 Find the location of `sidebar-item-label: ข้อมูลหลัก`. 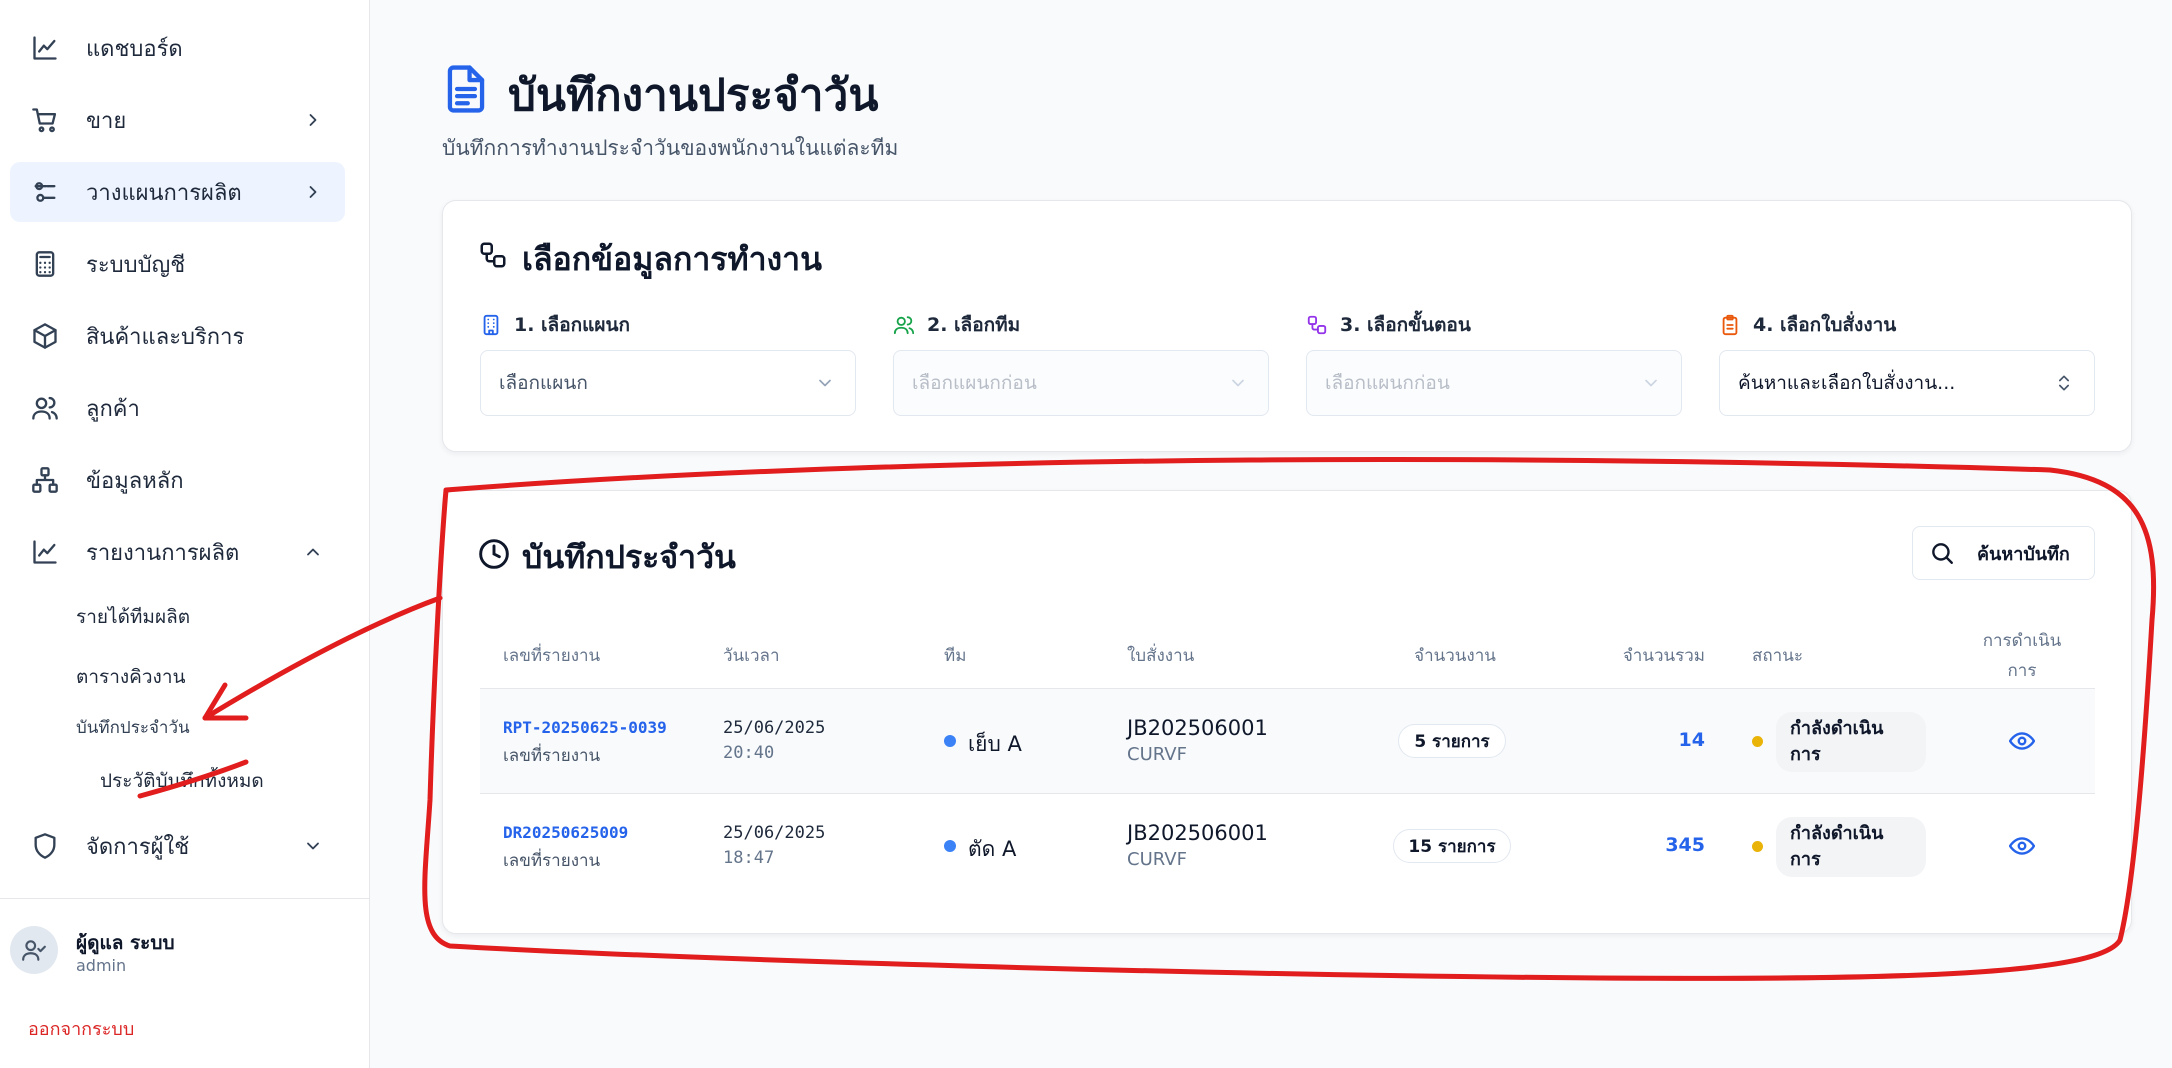

sidebar-item-label: ข้อมูลหลัก is located at coordinates (135, 481).